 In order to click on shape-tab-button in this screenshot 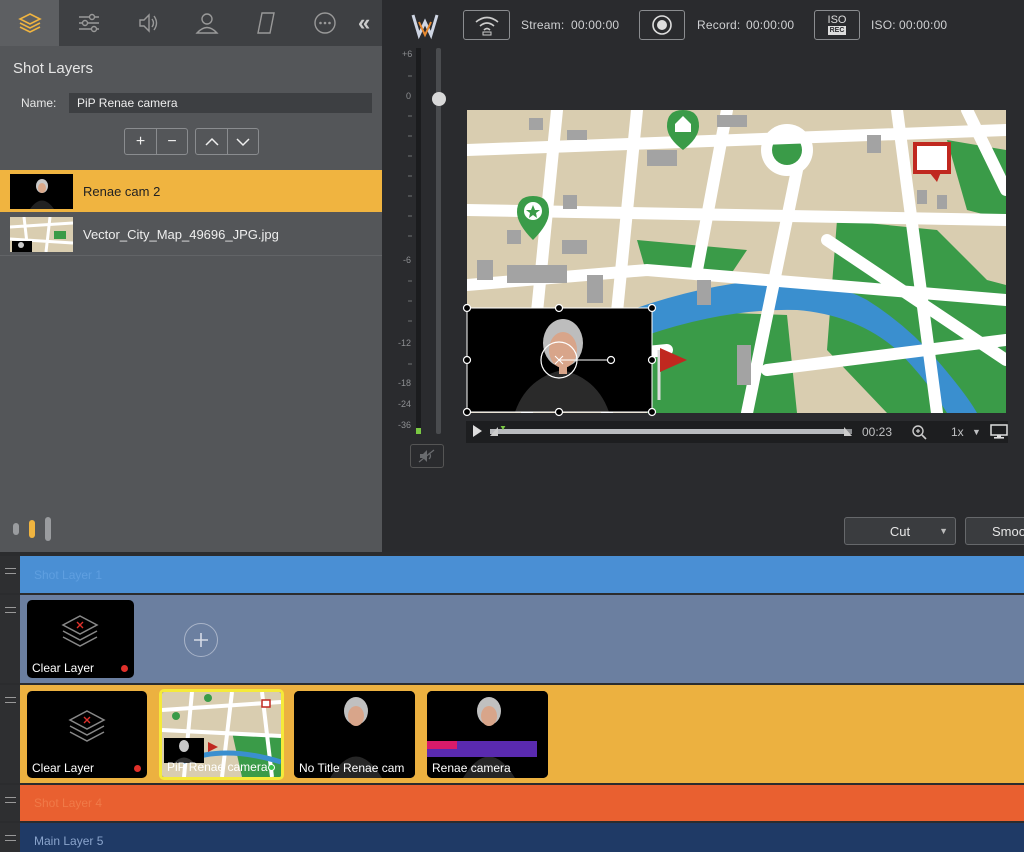, I will do `click(265, 23)`.